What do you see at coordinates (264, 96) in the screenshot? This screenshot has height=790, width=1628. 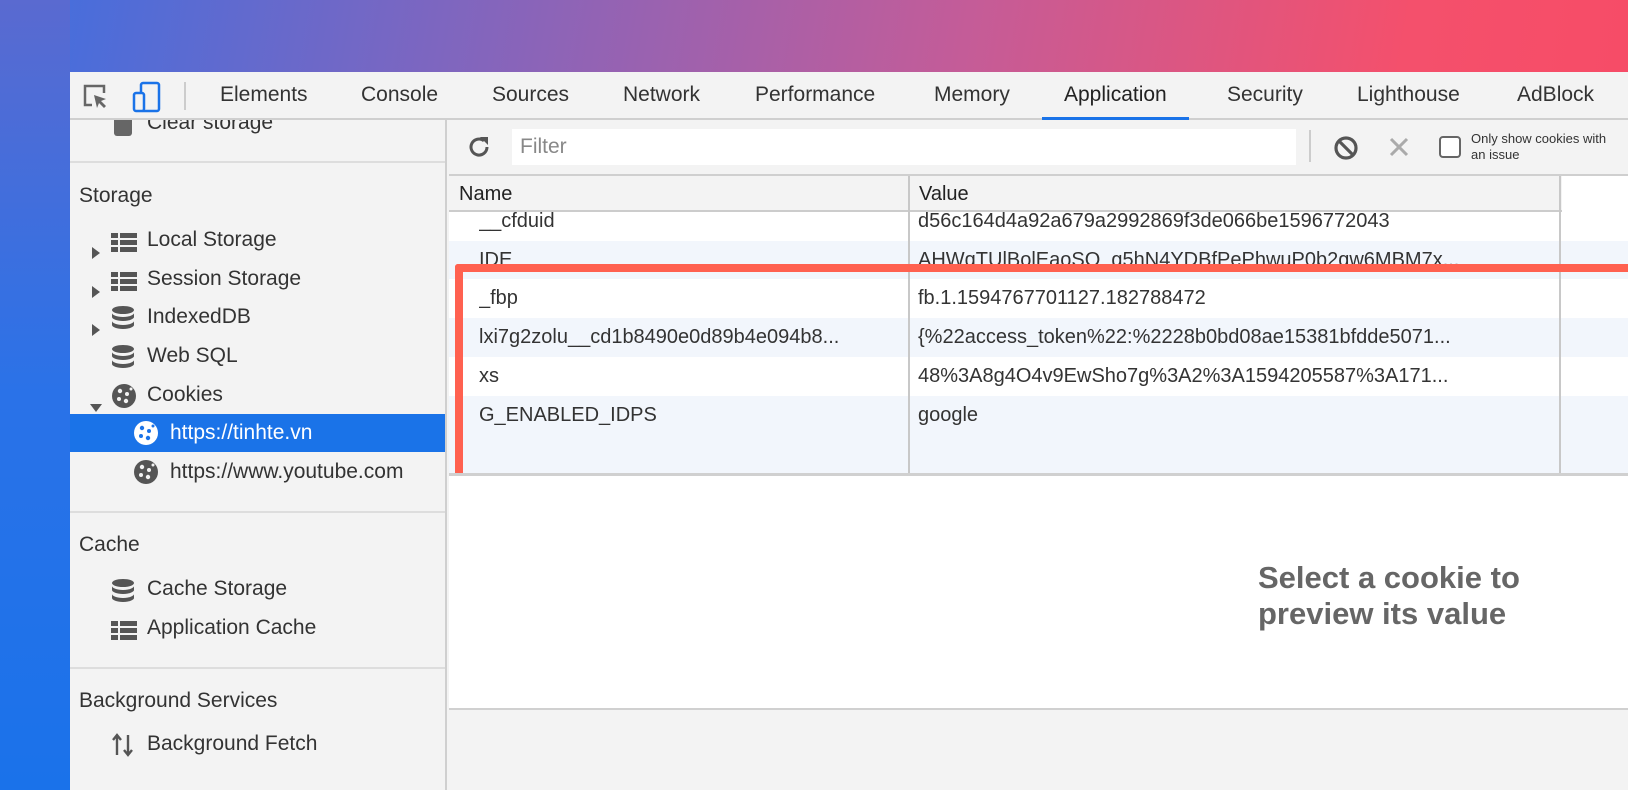 I see `tab-elements: Elements` at bounding box center [264, 96].